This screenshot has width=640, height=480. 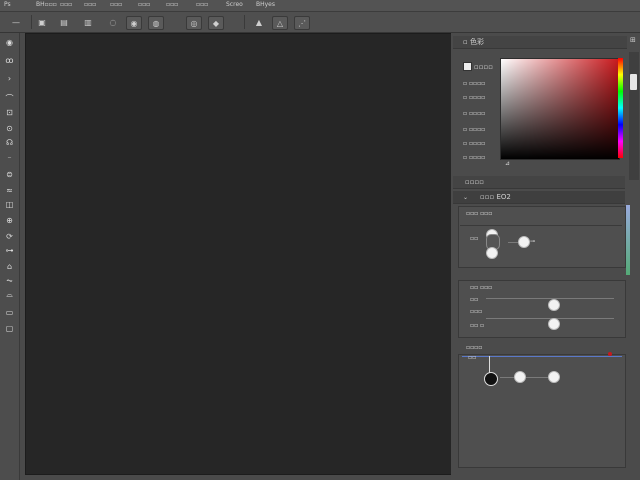 What do you see at coordinates (202, 4) in the screenshot?
I see `menu-item-7: ▫▫▫` at bounding box center [202, 4].